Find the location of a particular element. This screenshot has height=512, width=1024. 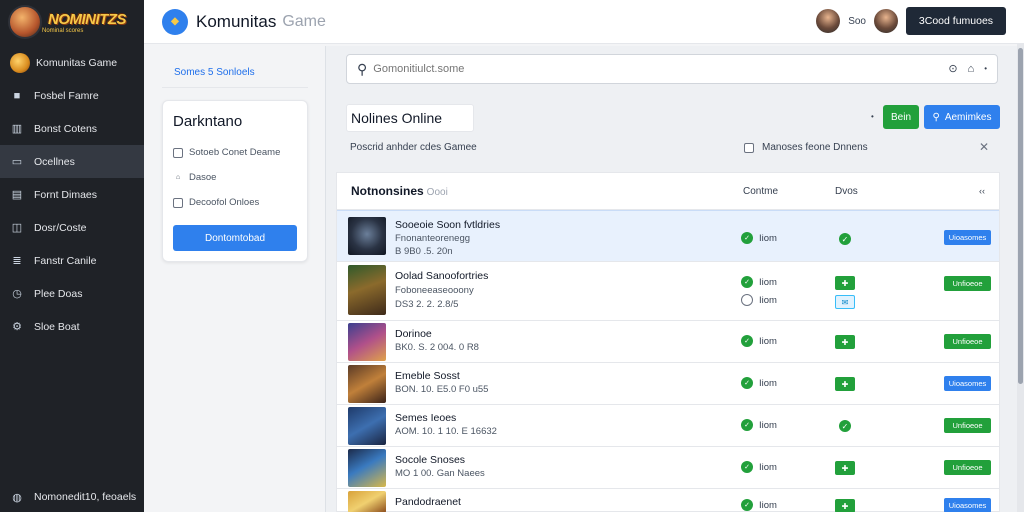

card-item: ⌂ Dasoe is located at coordinates (235, 177).